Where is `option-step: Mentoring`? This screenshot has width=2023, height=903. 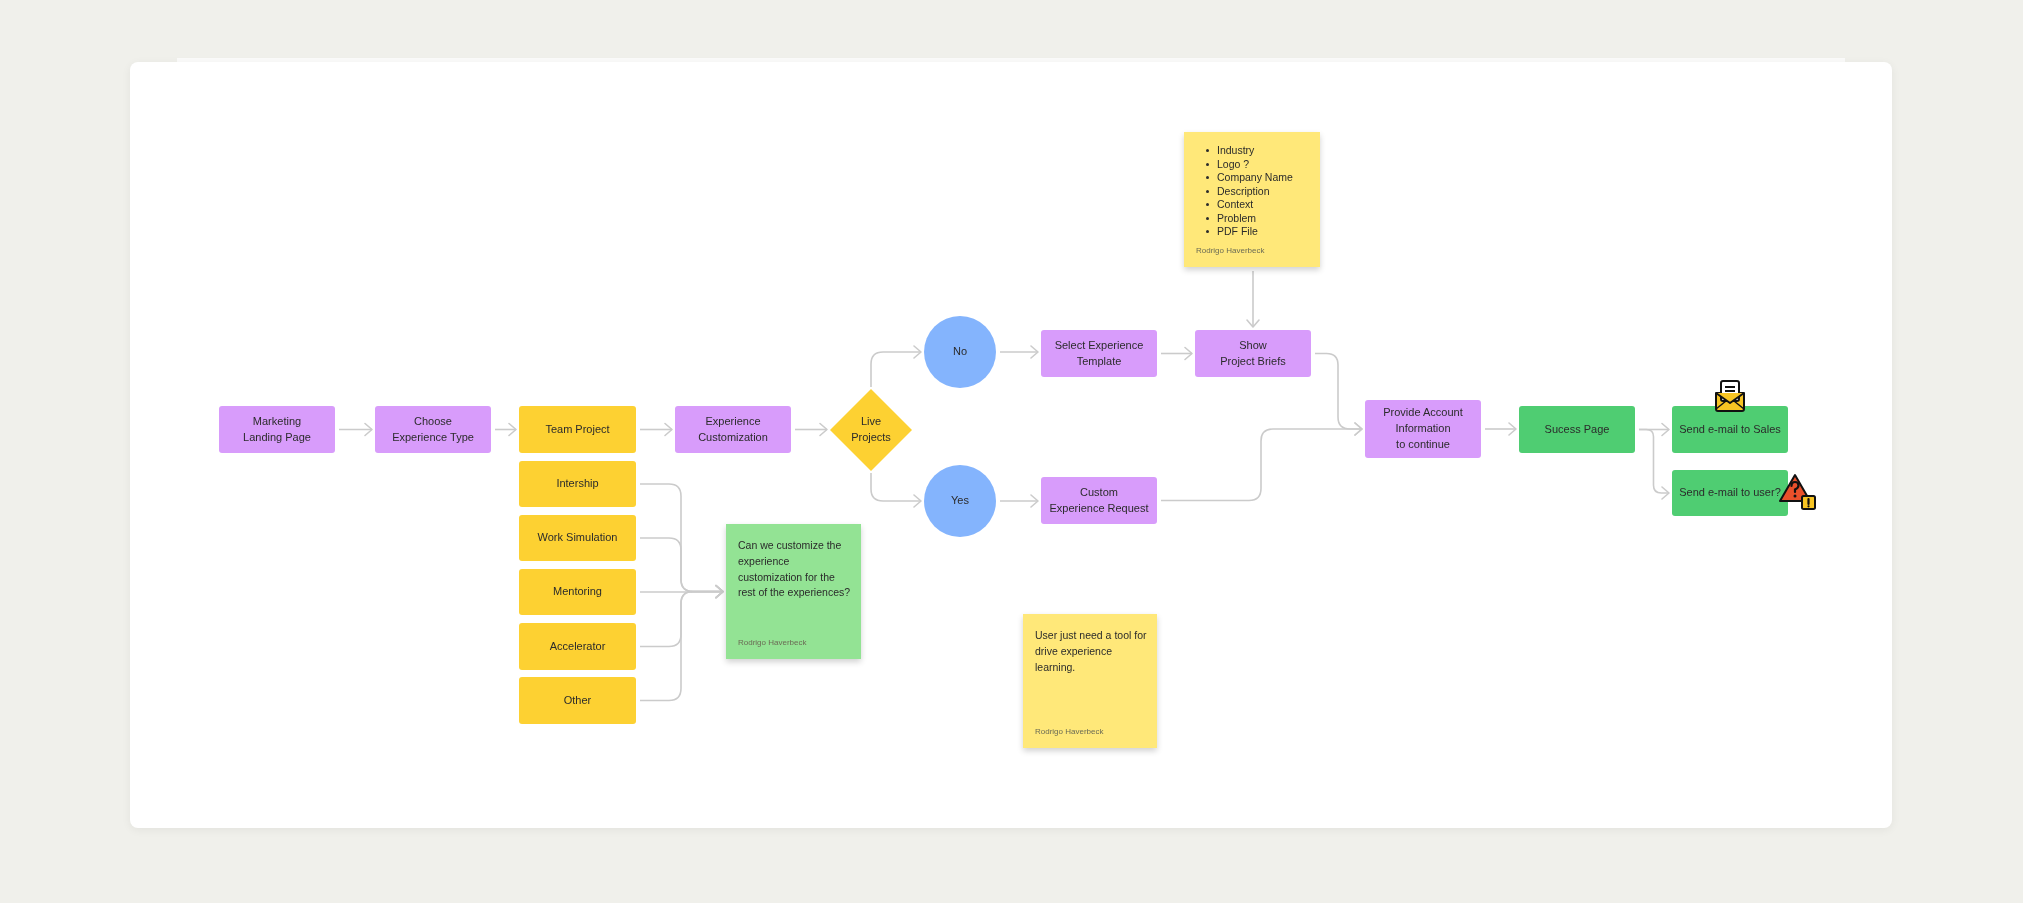
option-step: Mentoring is located at coordinates (577, 592).